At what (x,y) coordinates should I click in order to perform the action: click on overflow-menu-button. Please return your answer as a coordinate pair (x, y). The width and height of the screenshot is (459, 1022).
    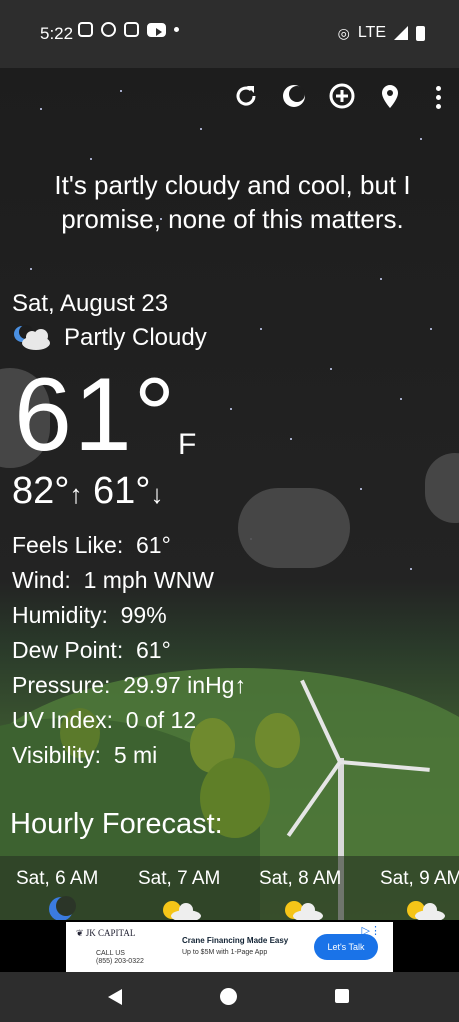
    Looking at the image, I should click on (438, 97).